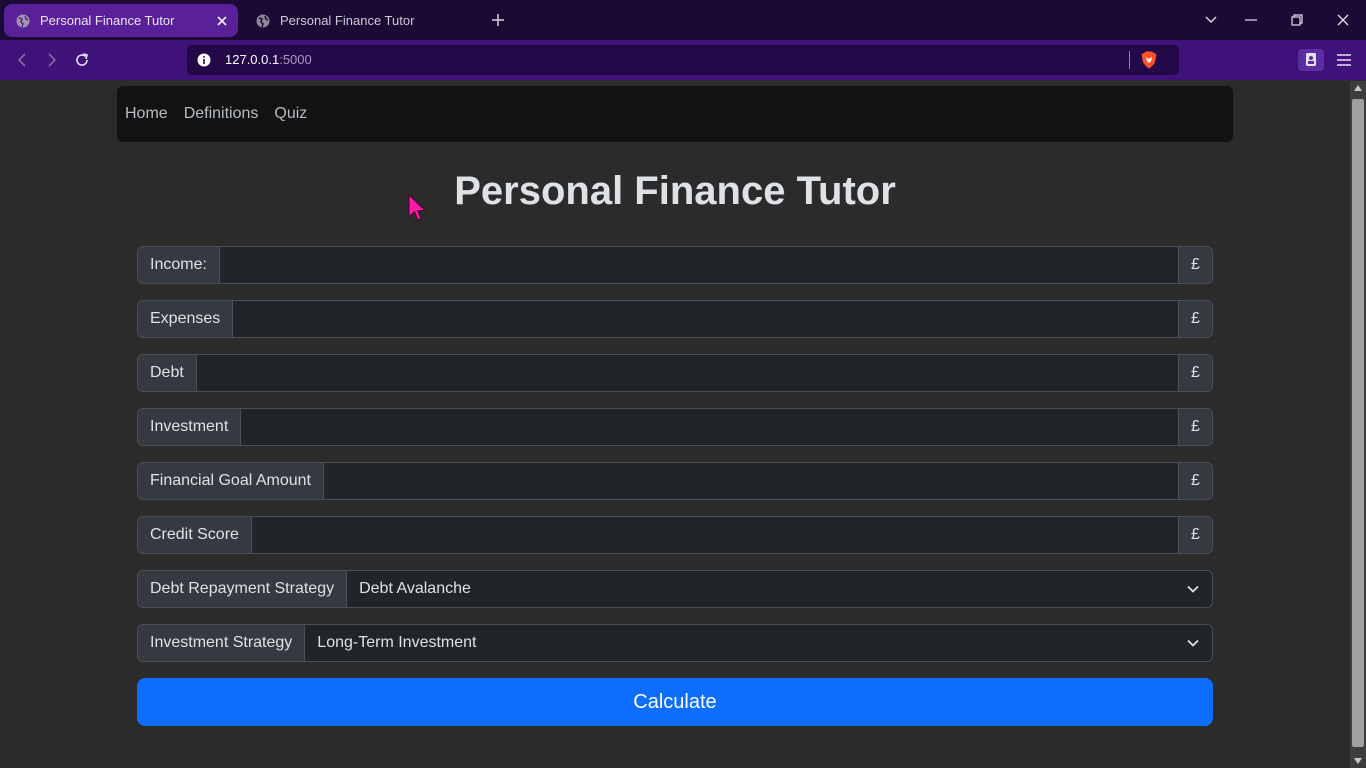 Image resolution: width=1366 pixels, height=768 pixels. What do you see at coordinates (1251, 20) in the screenshot?
I see `minimize-icon` at bounding box center [1251, 20].